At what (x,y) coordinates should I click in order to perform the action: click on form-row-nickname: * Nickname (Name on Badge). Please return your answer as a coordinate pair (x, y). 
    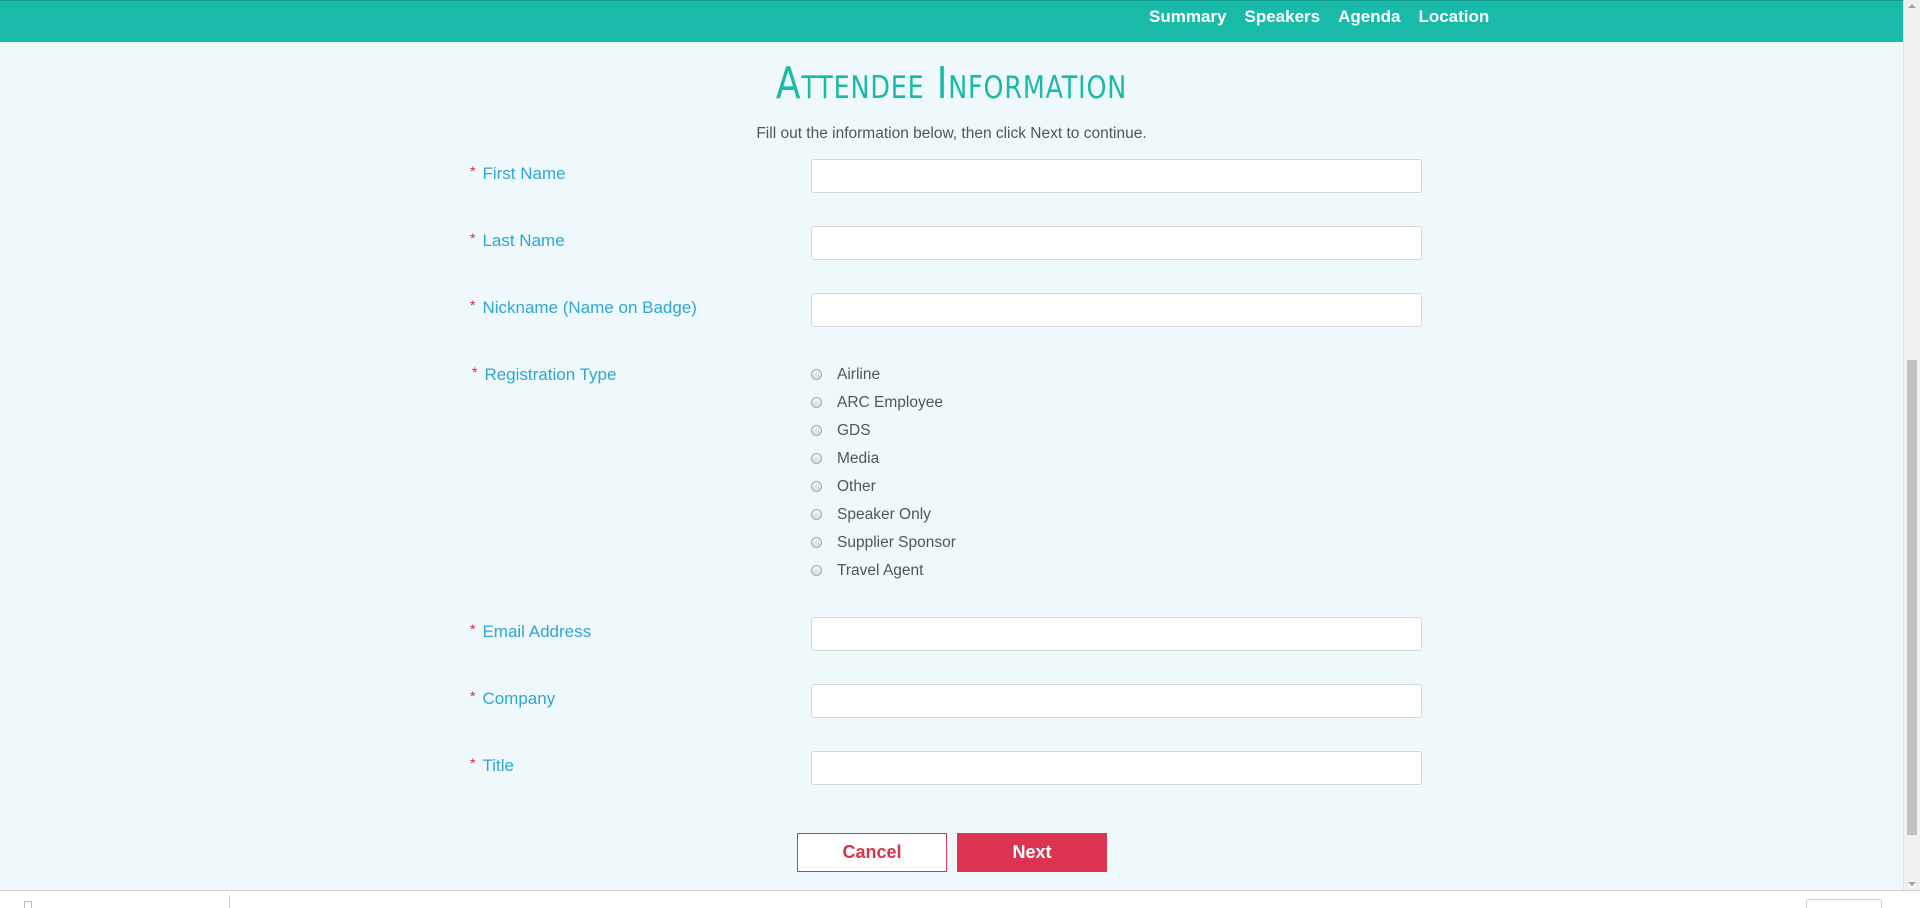
    Looking at the image, I should click on (947, 311).